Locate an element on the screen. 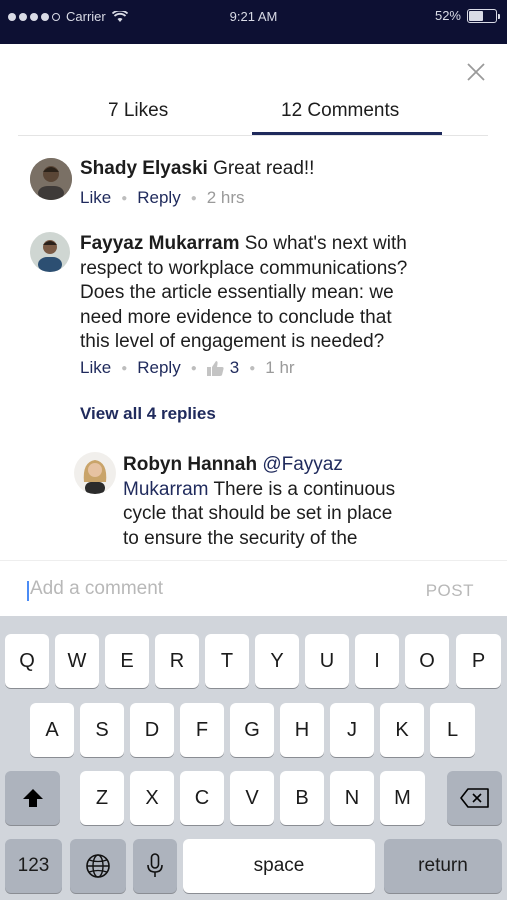  key-j: J is located at coordinates (352, 730).